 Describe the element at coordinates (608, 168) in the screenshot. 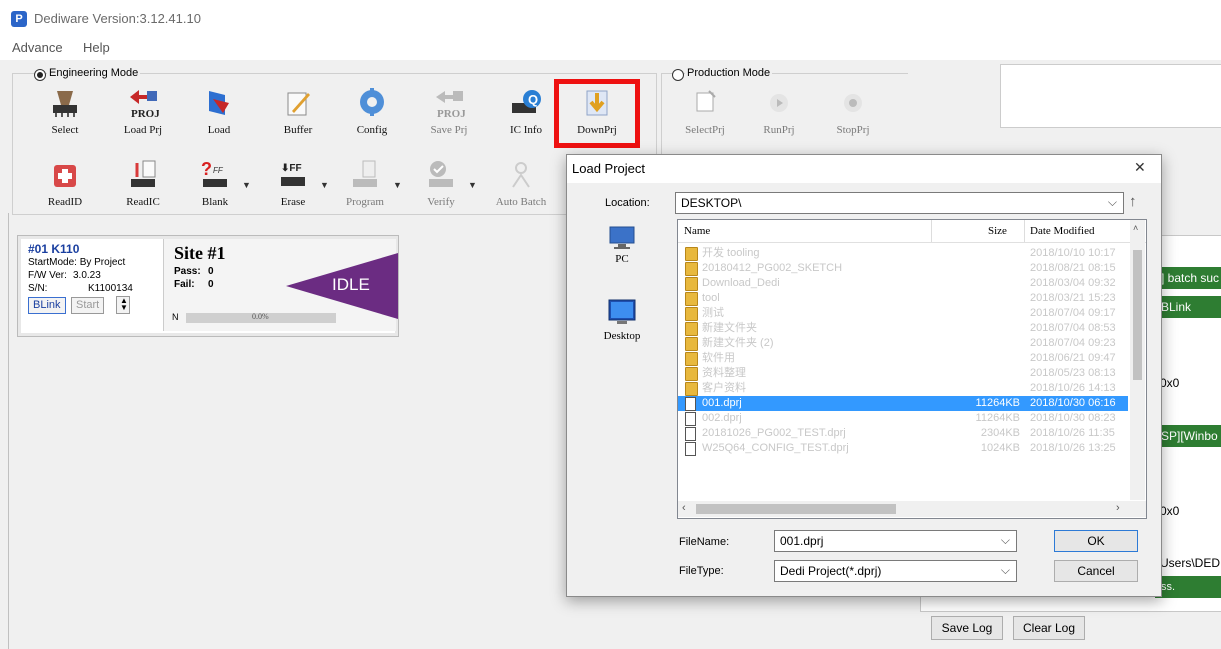

I see `dialog-title: Load Project` at that location.